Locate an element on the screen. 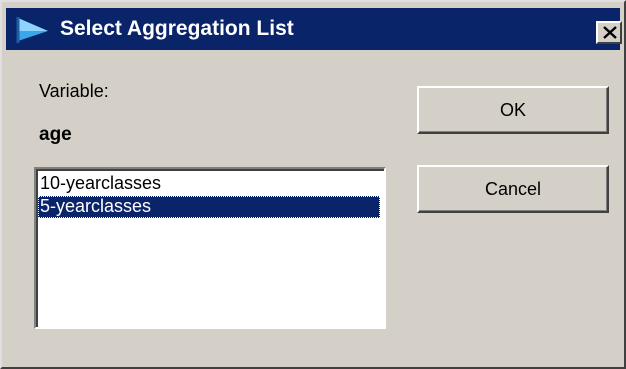 The height and width of the screenshot is (369, 626). list-item-10-yearclasses: 10-yearclasses is located at coordinates (209, 184).